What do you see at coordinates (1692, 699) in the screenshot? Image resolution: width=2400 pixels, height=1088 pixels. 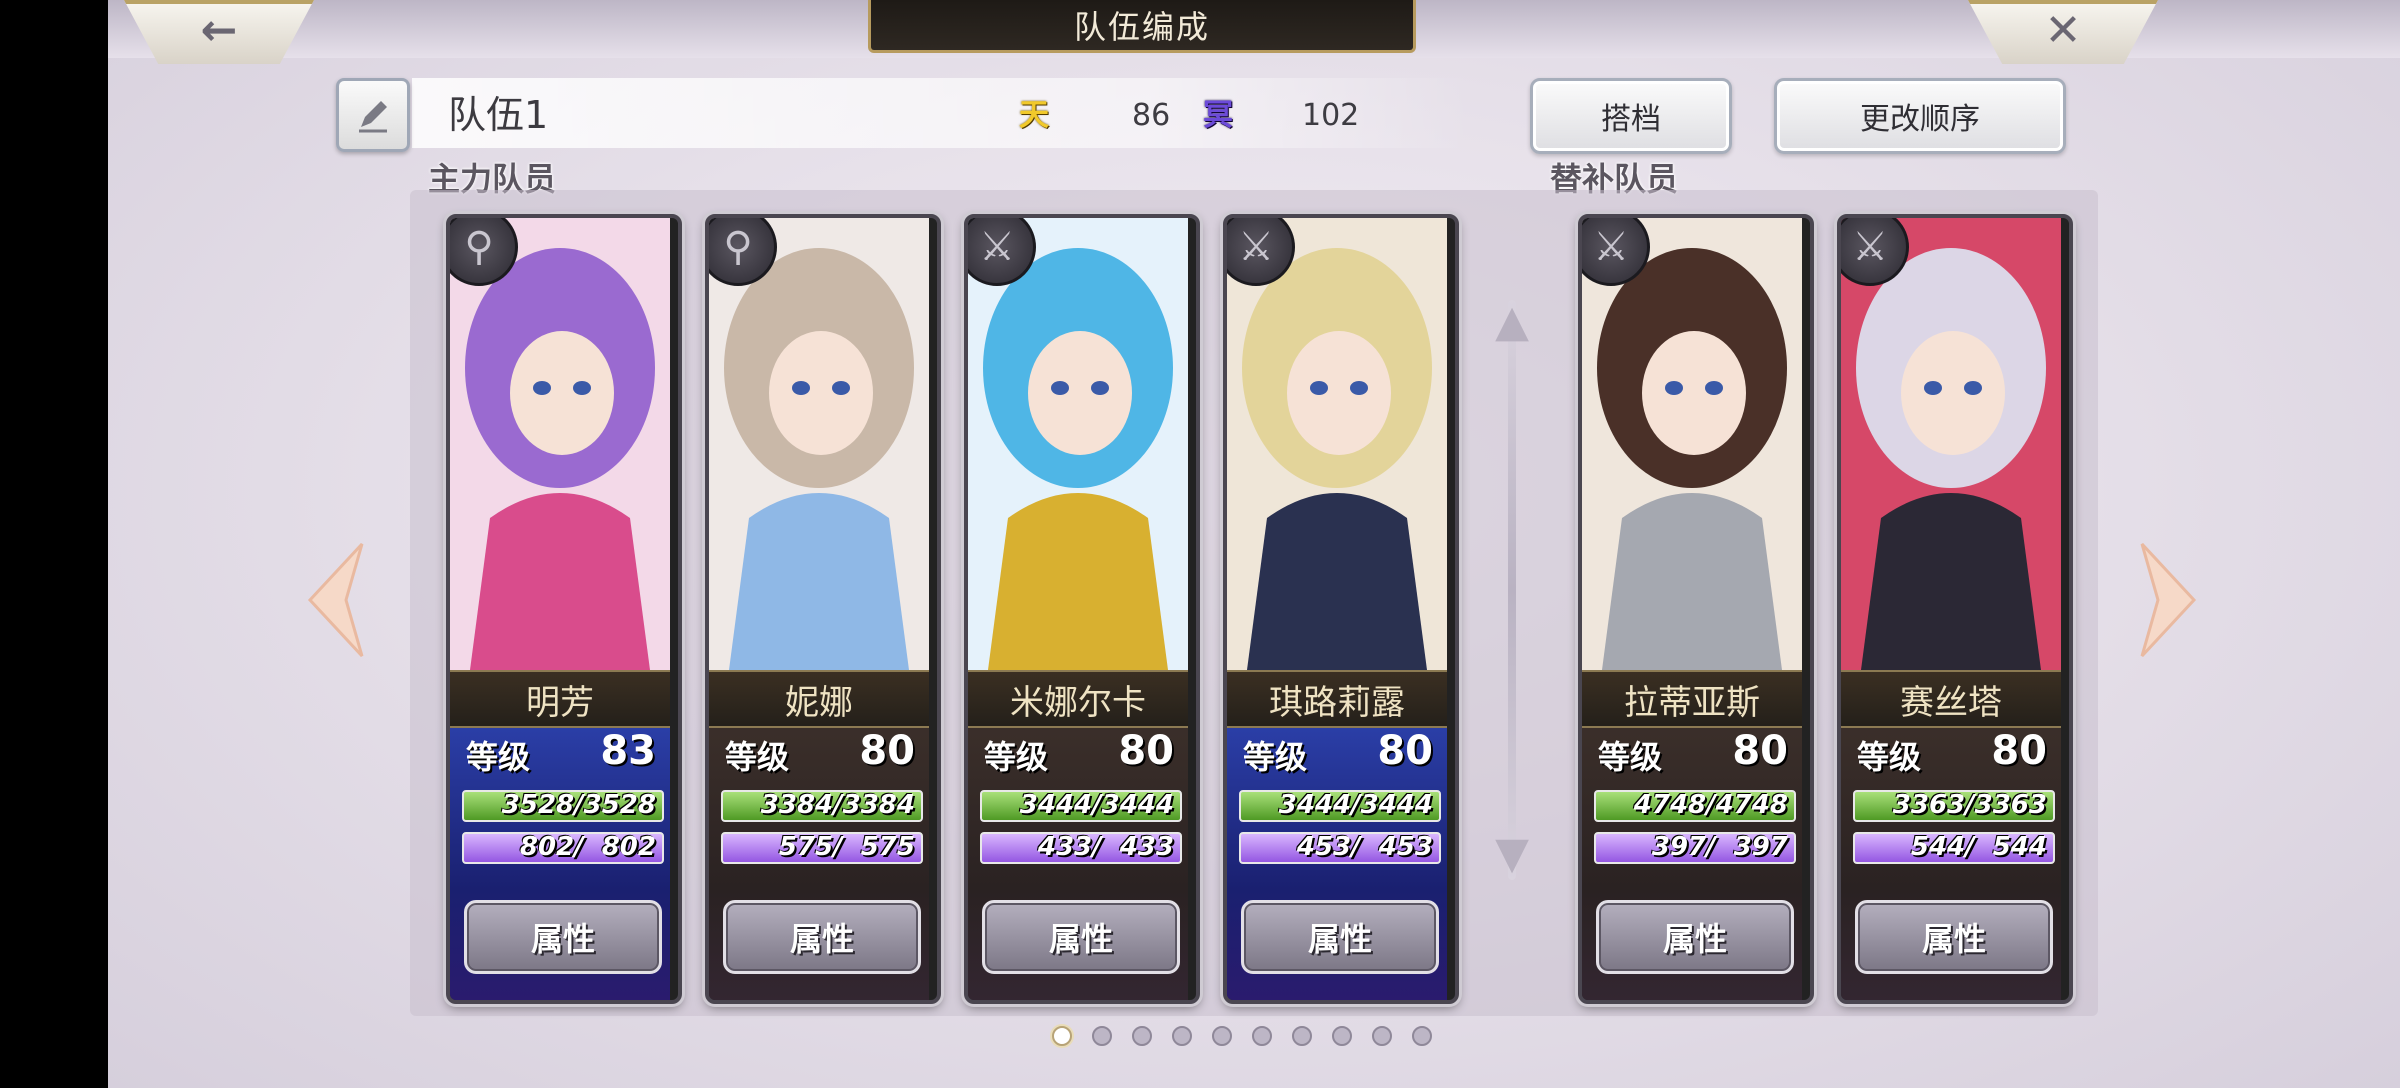 I see `character-name: 拉蒂亚斯` at bounding box center [1692, 699].